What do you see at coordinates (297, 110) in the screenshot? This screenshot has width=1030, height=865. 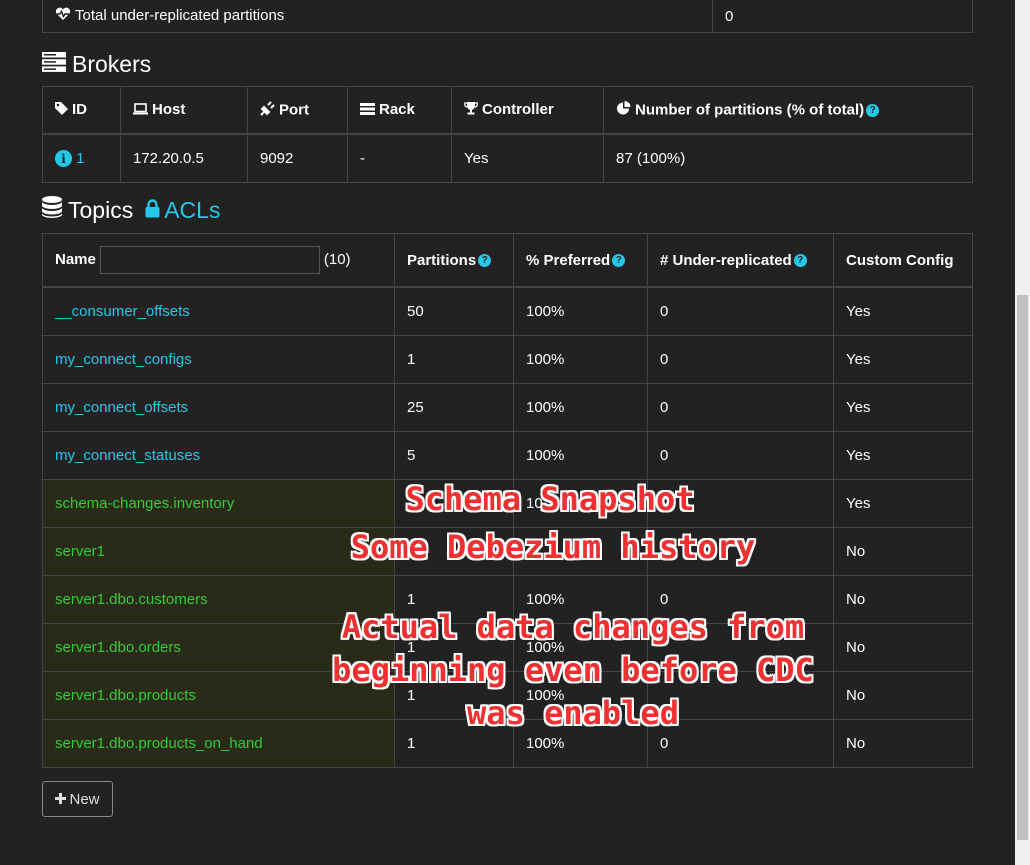 I see `brokers-col-port: Port` at bounding box center [297, 110].